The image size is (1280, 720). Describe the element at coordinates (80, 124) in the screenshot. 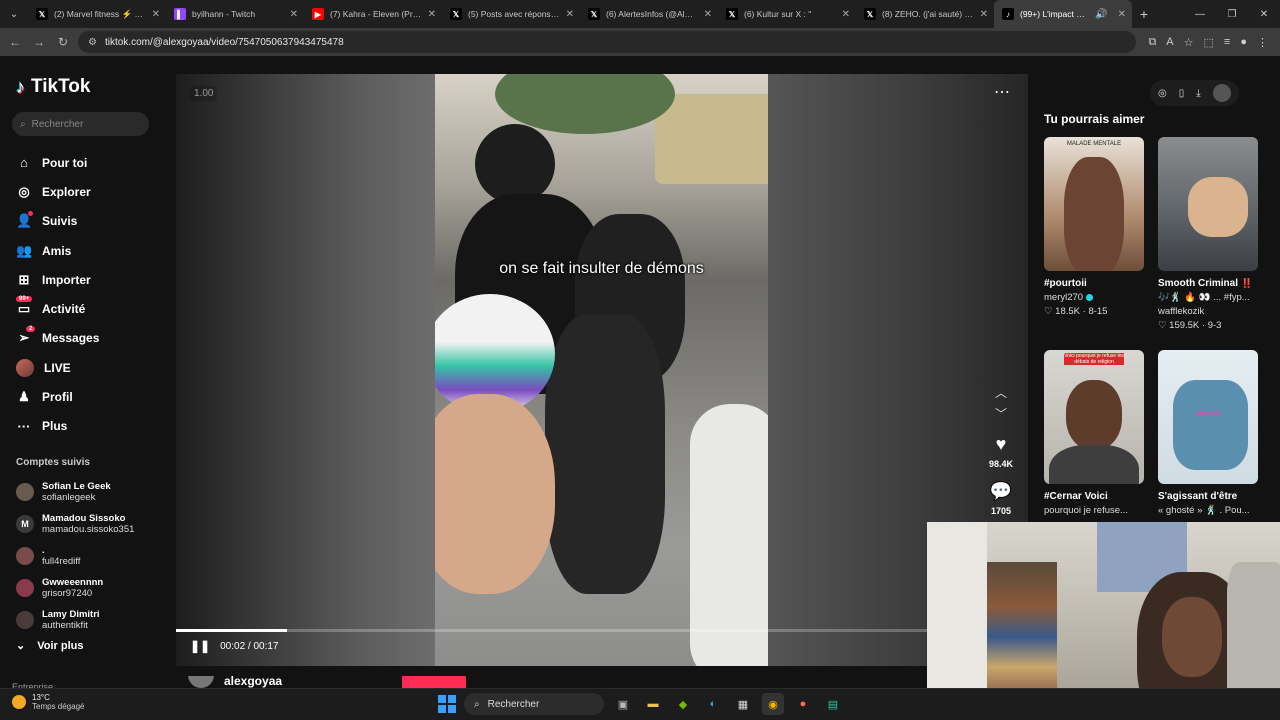

I see `search-input: ⌕ Rechercher` at that location.